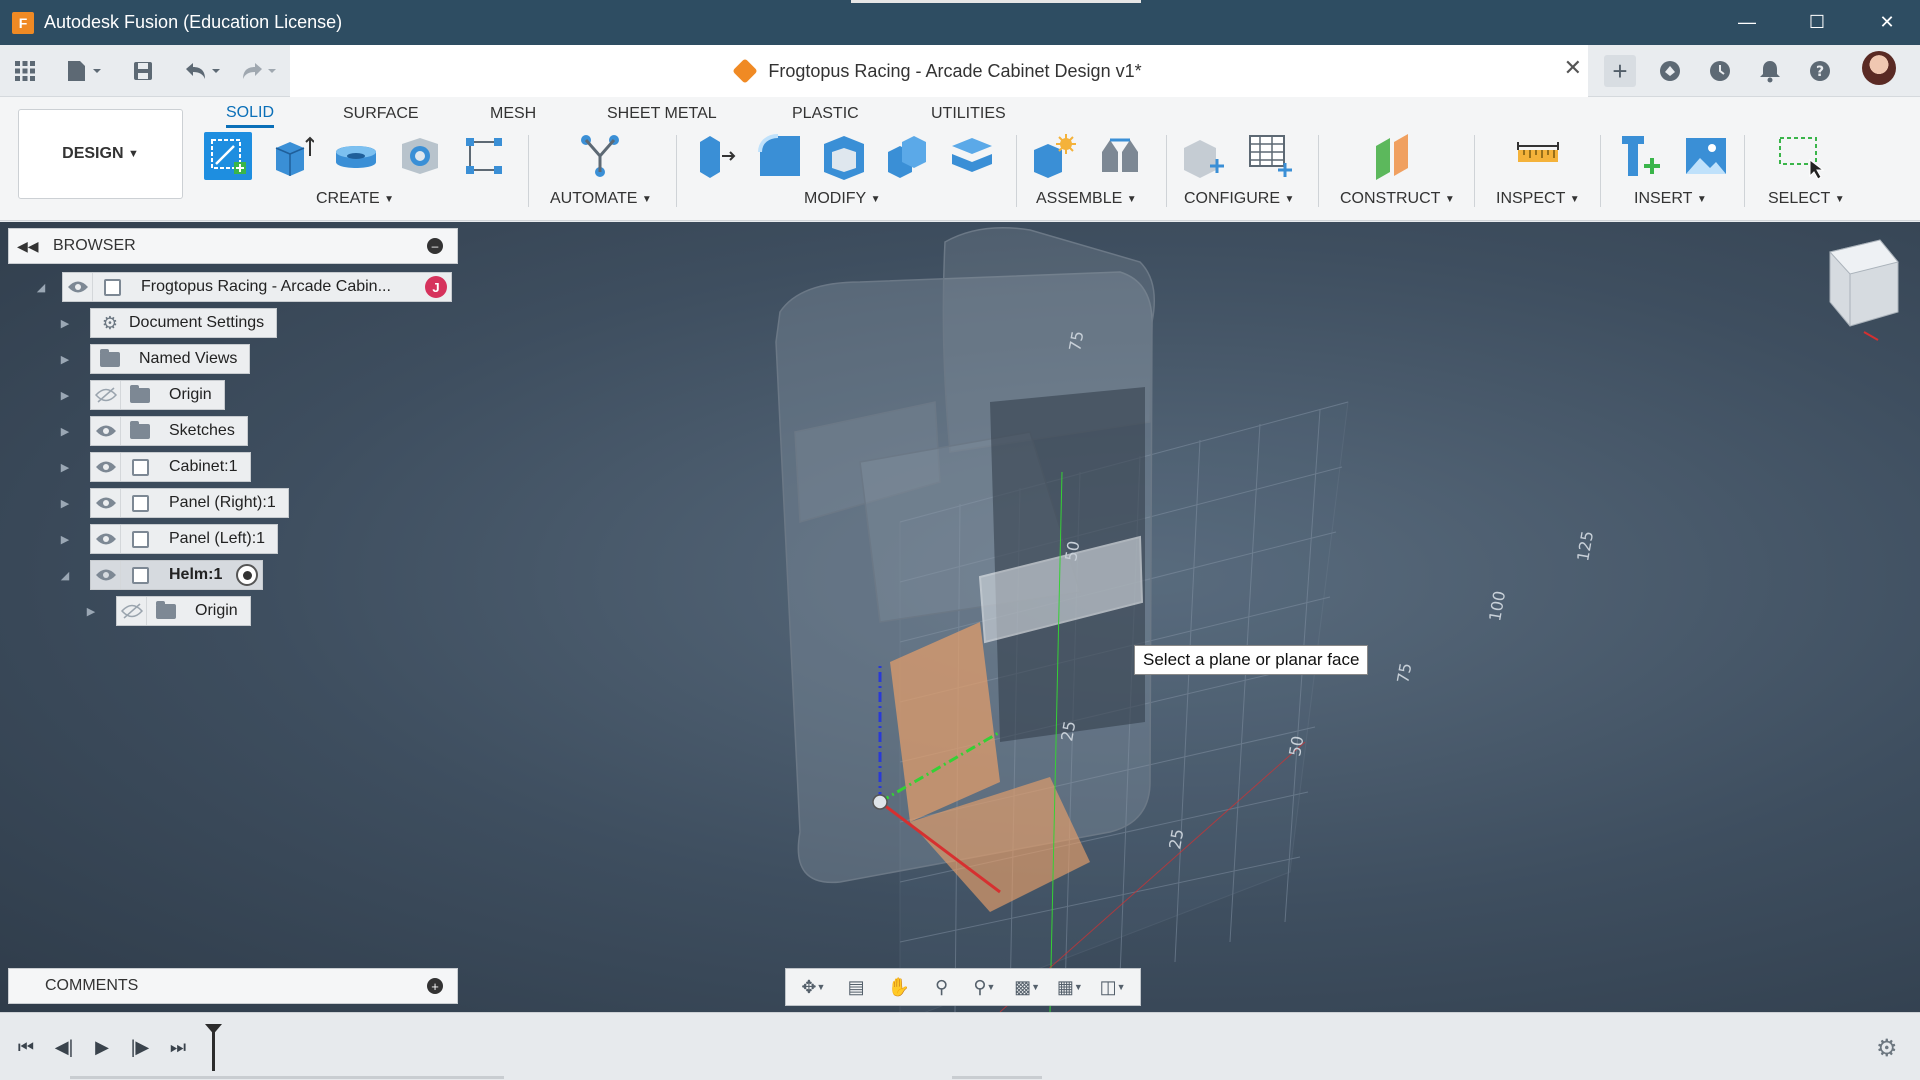 The image size is (1920, 1080). Describe the element at coordinates (662, 114) in the screenshot. I see `tab-sheet-metal: SHEET METAL` at that location.